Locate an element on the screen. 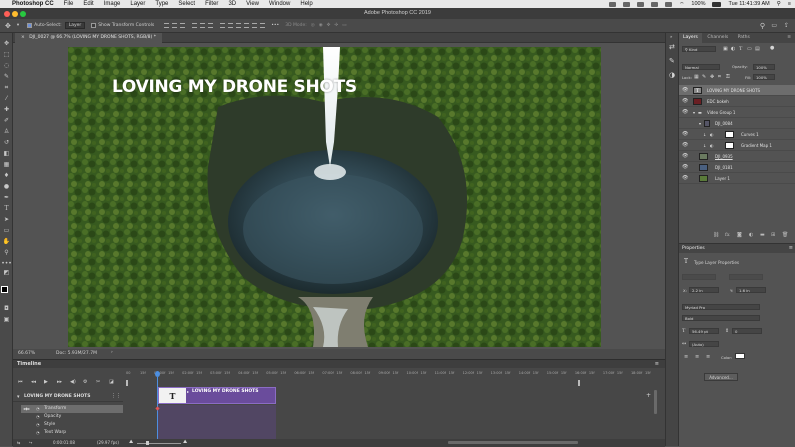 Image resolution: width=795 pixels, height=447 pixels. horizontal-scrollbar is located at coordinates (513, 442).